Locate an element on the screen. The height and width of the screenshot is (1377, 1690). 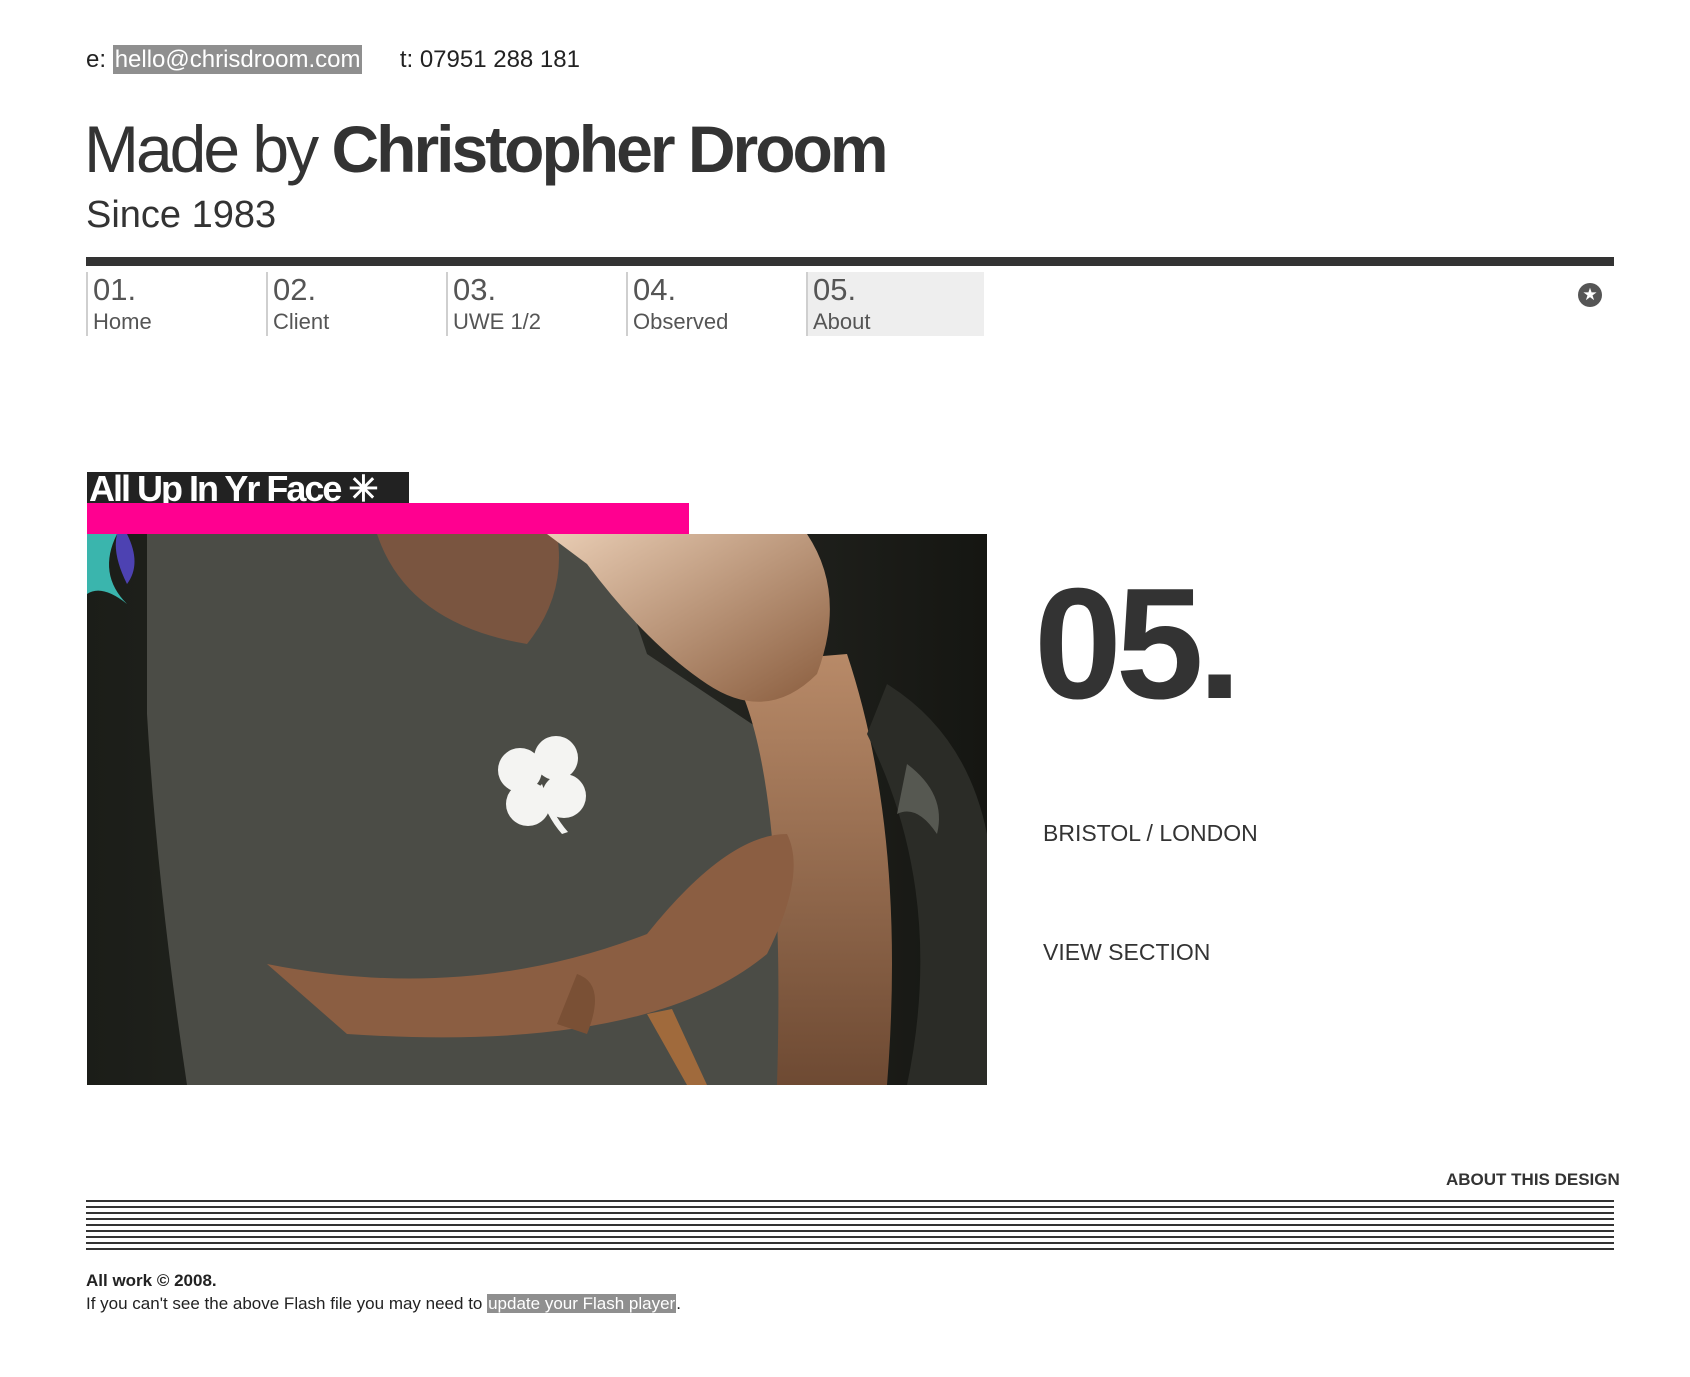
star-circle-icon: ★ is located at coordinates (1590, 295).